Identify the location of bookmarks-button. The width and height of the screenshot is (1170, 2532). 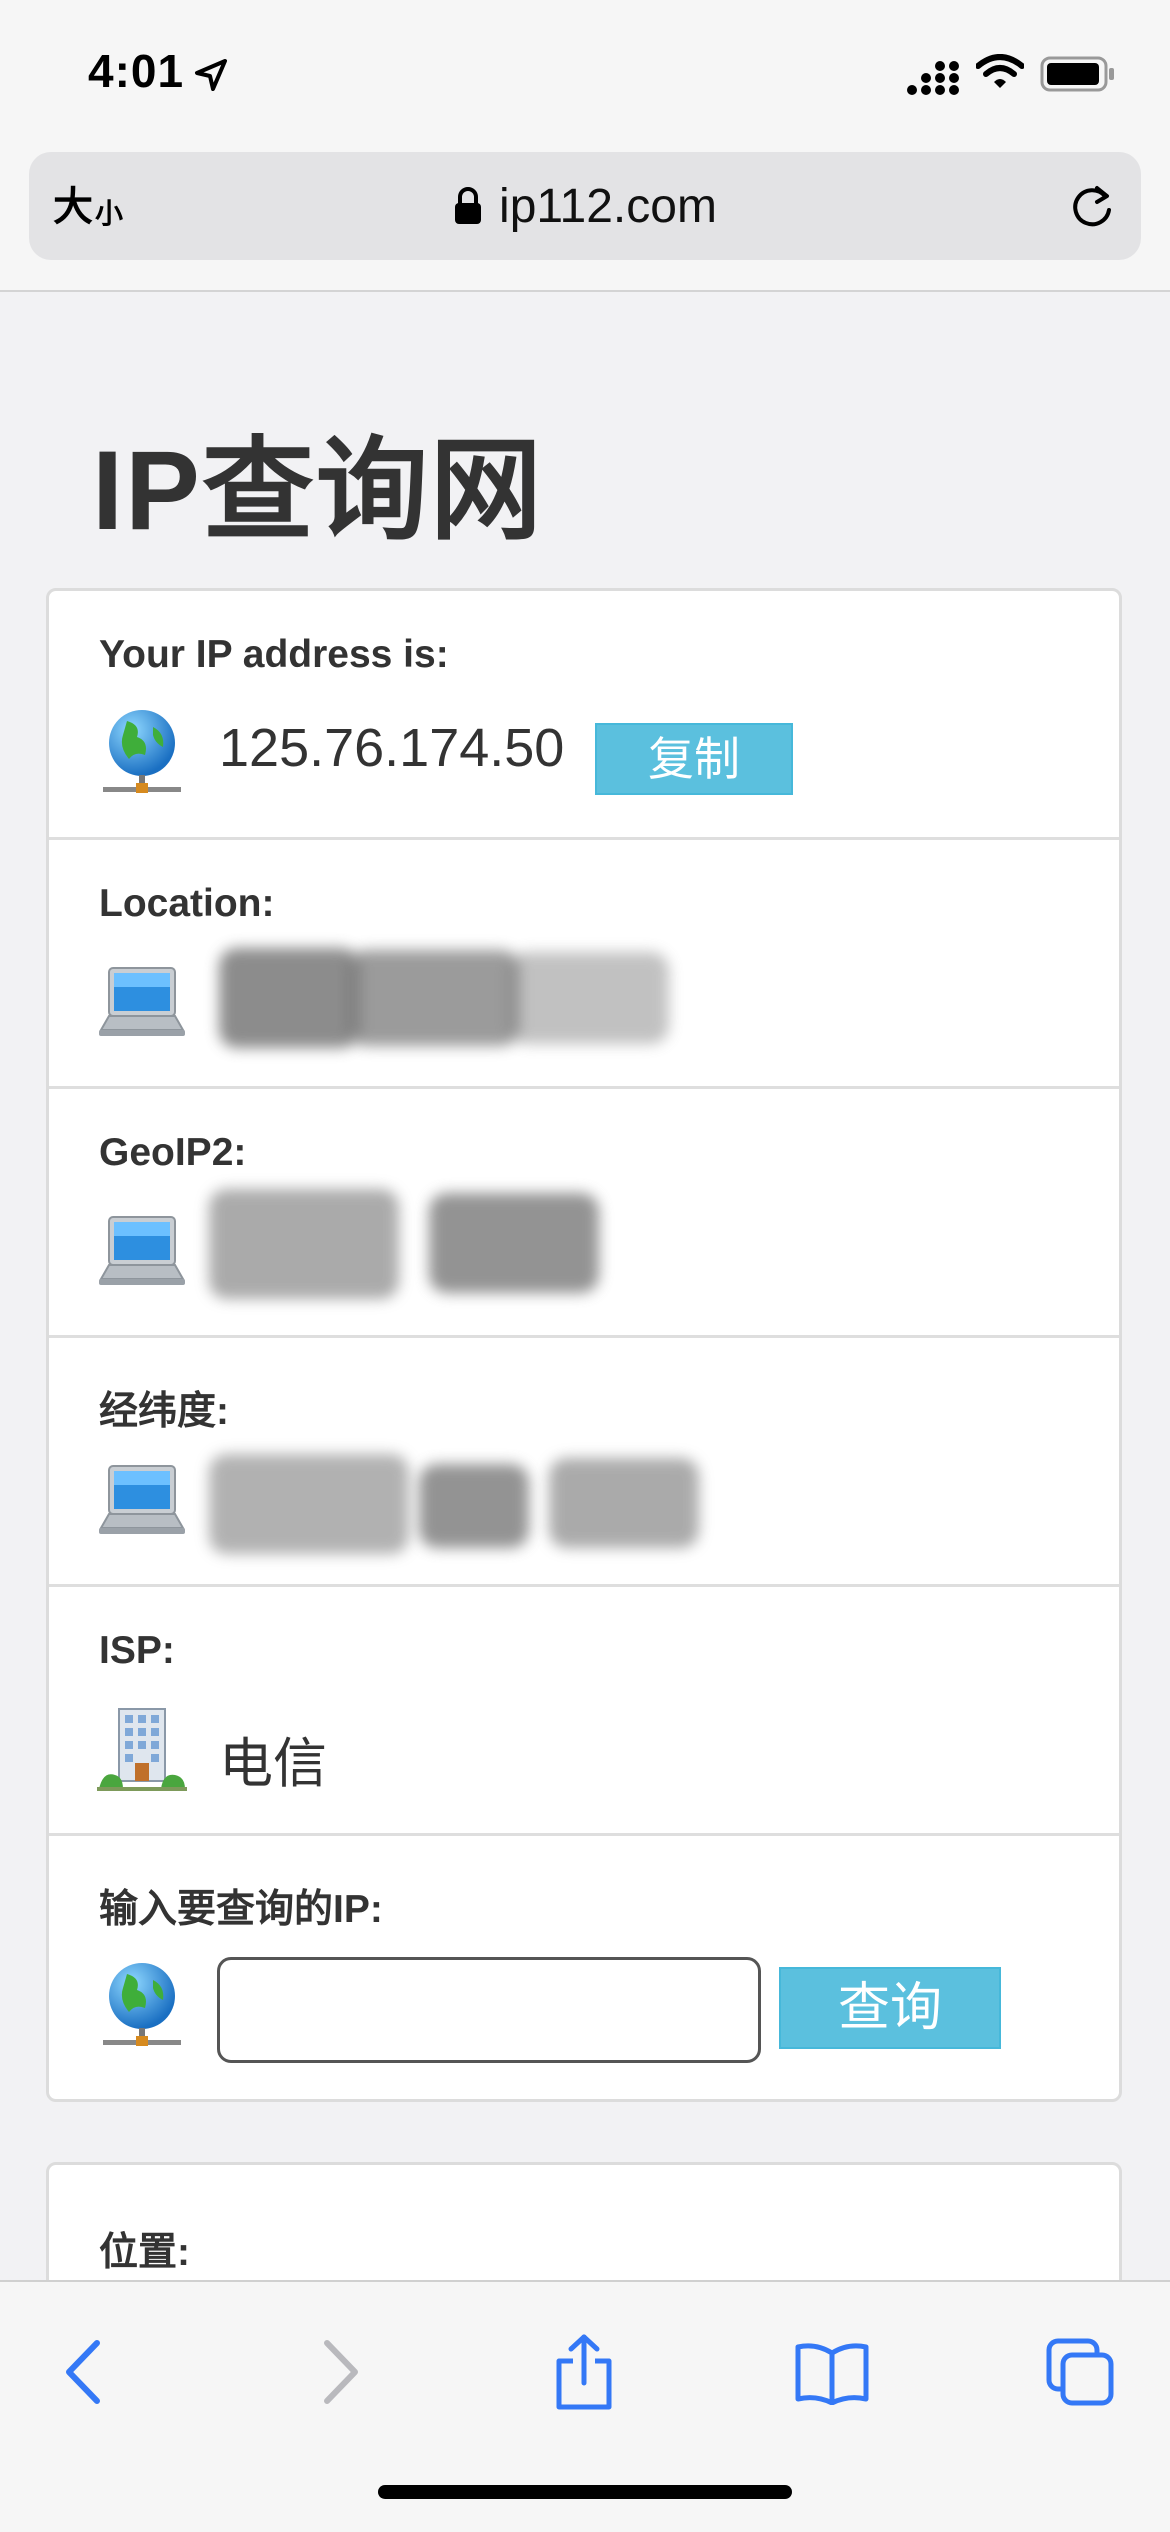
(832, 2372).